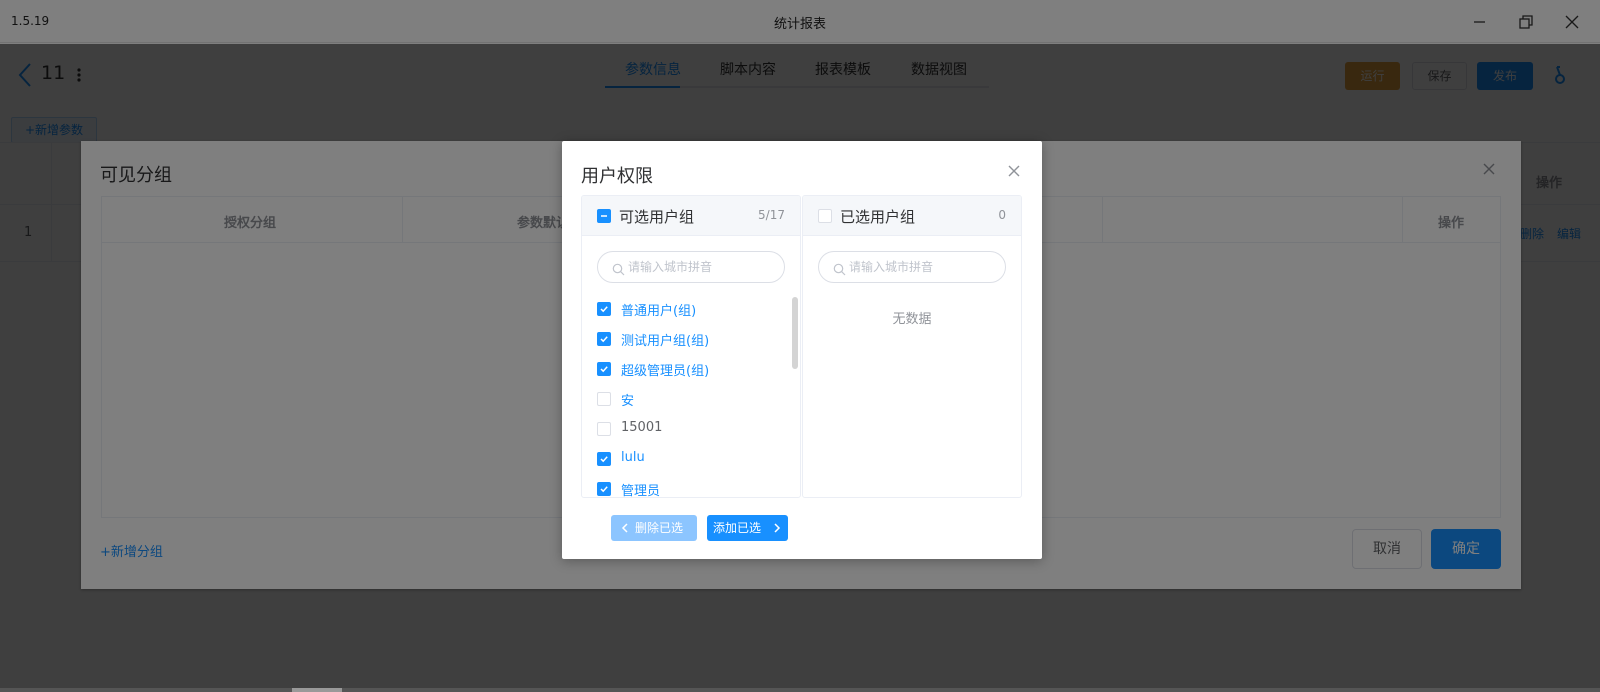  I want to click on item-label: 普通用户(组), so click(659, 311).